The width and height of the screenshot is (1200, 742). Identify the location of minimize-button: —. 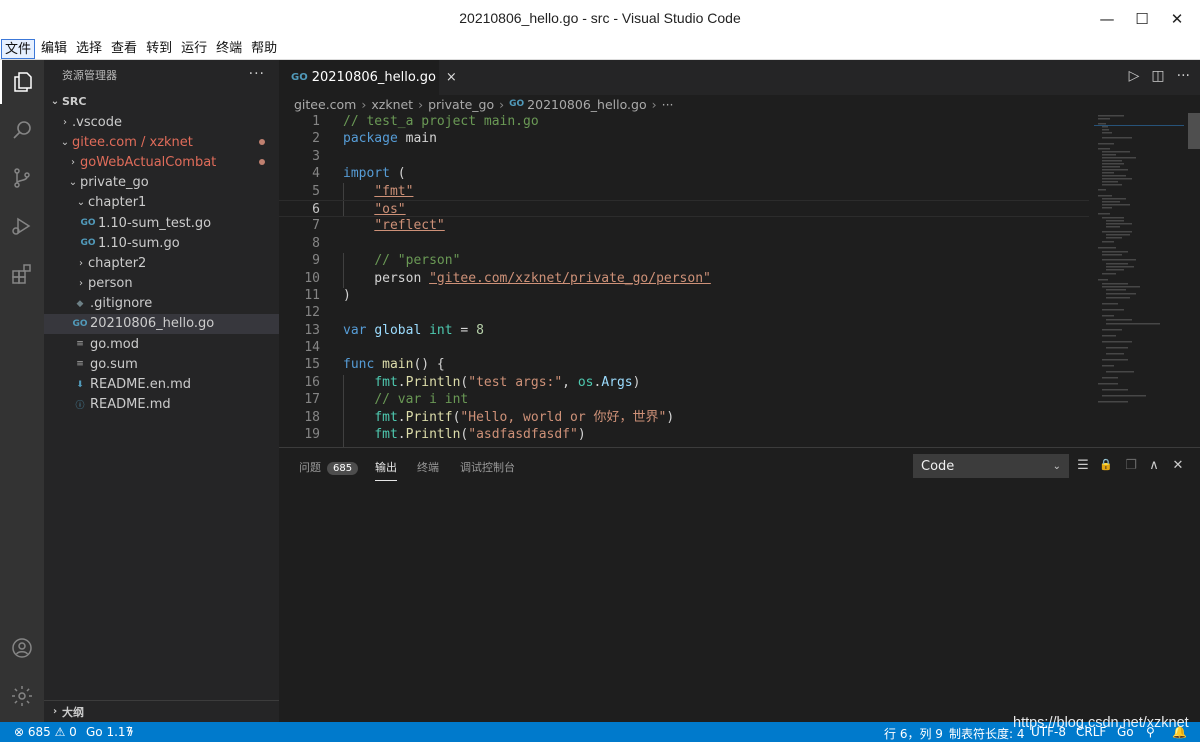
(1107, 19).